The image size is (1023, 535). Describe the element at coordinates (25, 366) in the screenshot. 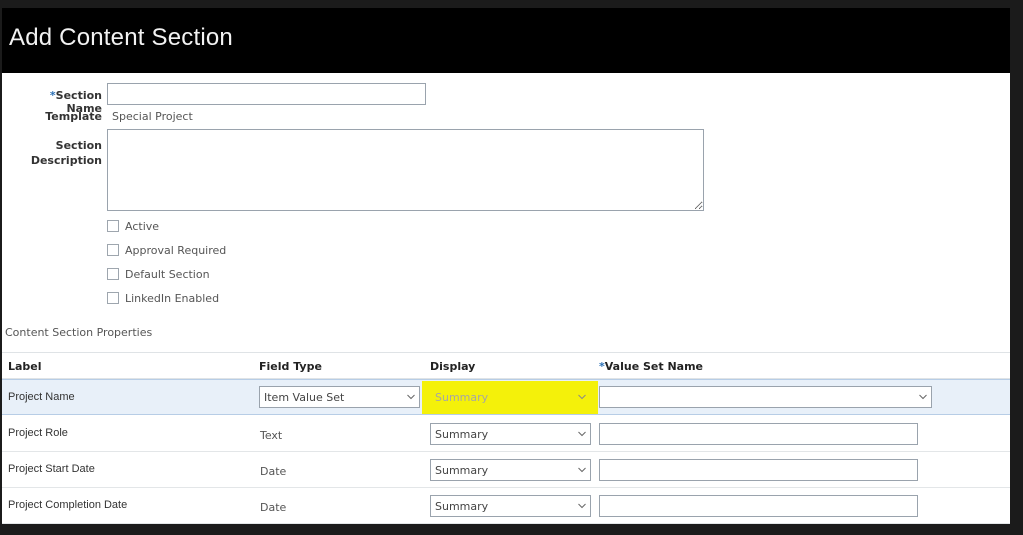

I see `header-label: Label` at that location.